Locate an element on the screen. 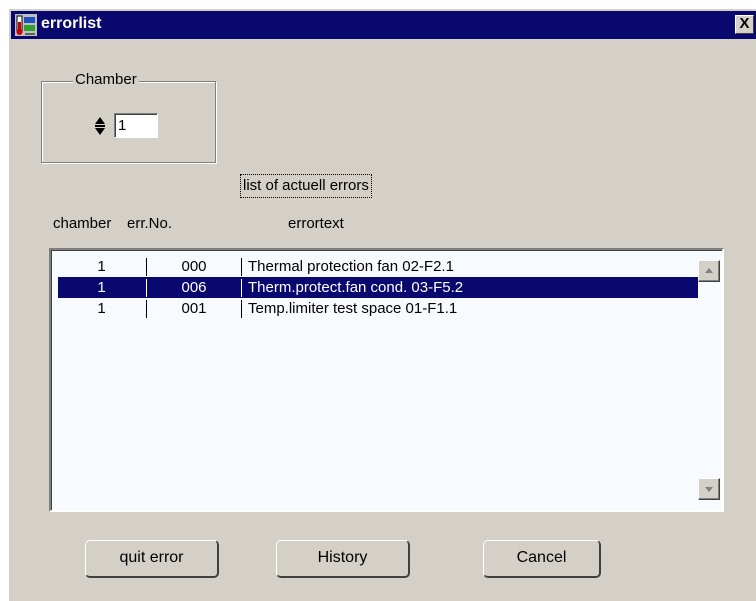  list-item: 1 000 Thermal protection fan 02-F2.1 is located at coordinates (384, 266).